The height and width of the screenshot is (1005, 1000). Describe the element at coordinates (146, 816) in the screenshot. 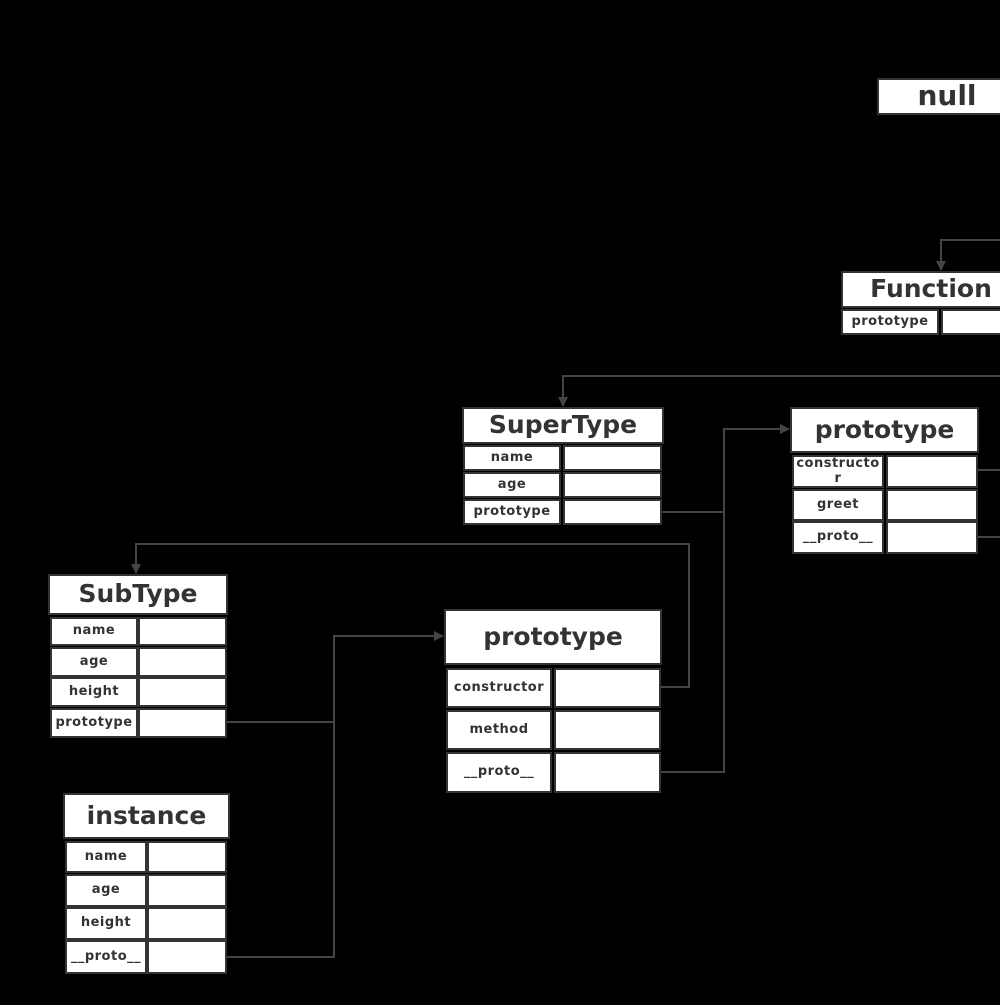

I see `box-title: instance` at that location.